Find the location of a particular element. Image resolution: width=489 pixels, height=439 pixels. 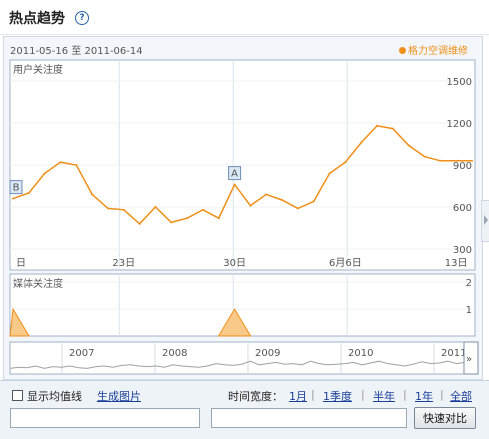

y-tick-label: 600 is located at coordinates (462, 208).